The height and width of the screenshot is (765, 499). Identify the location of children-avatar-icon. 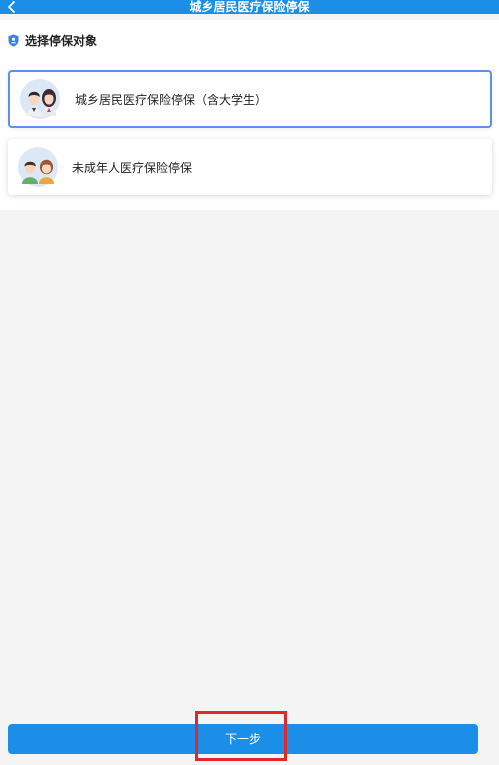
(38, 167).